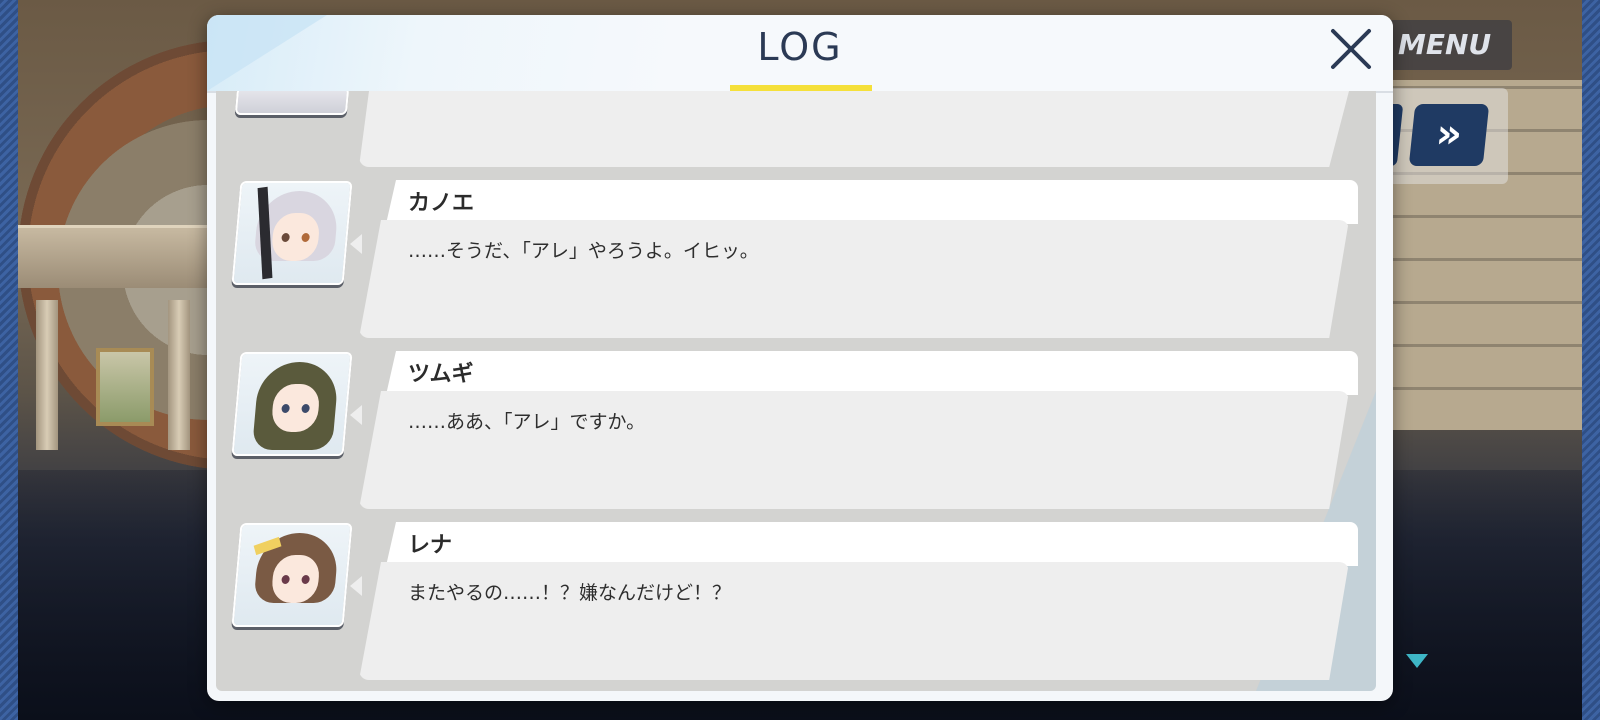  What do you see at coordinates (441, 374) in the screenshot?
I see `speaker-name: ツムギ` at bounding box center [441, 374].